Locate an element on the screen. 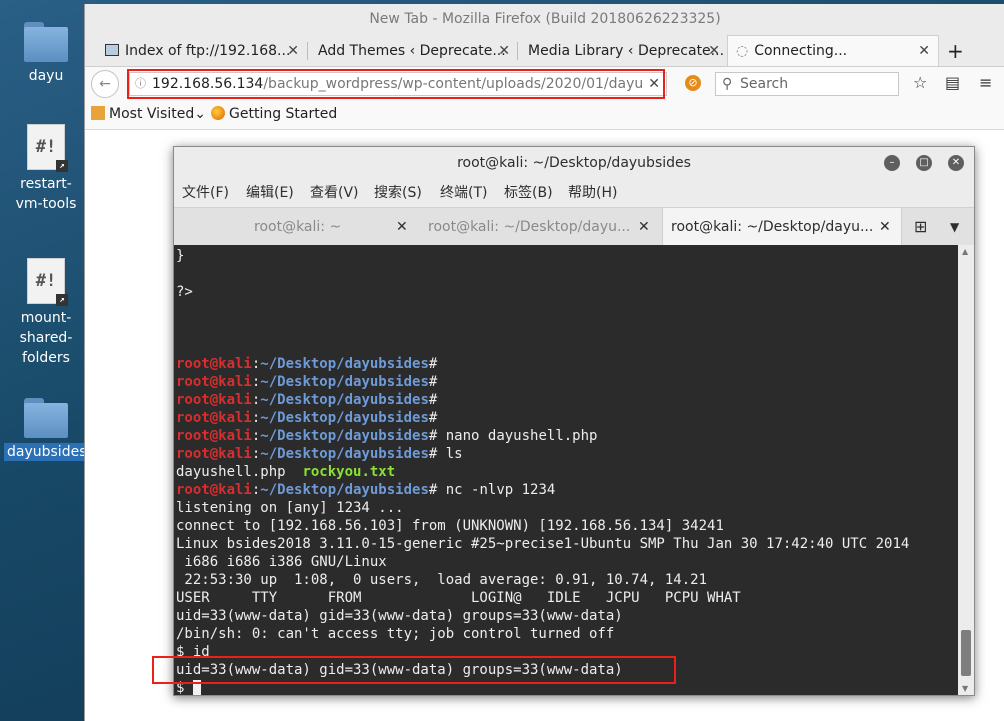 The width and height of the screenshot is (1004, 721). reading-list-icon: ▤ is located at coordinates (952, 82).